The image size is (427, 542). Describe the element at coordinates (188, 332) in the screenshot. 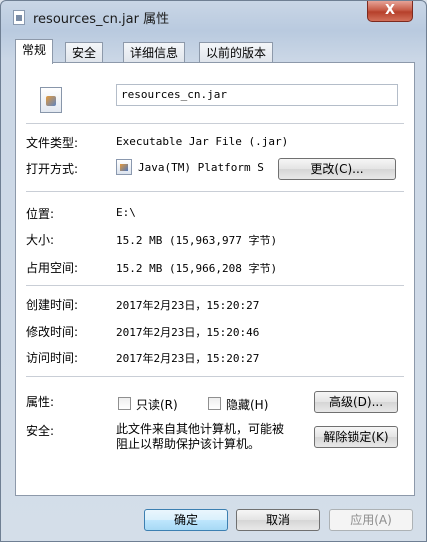

I see `modified-value: 2017年2月23日，15:20:46` at that location.